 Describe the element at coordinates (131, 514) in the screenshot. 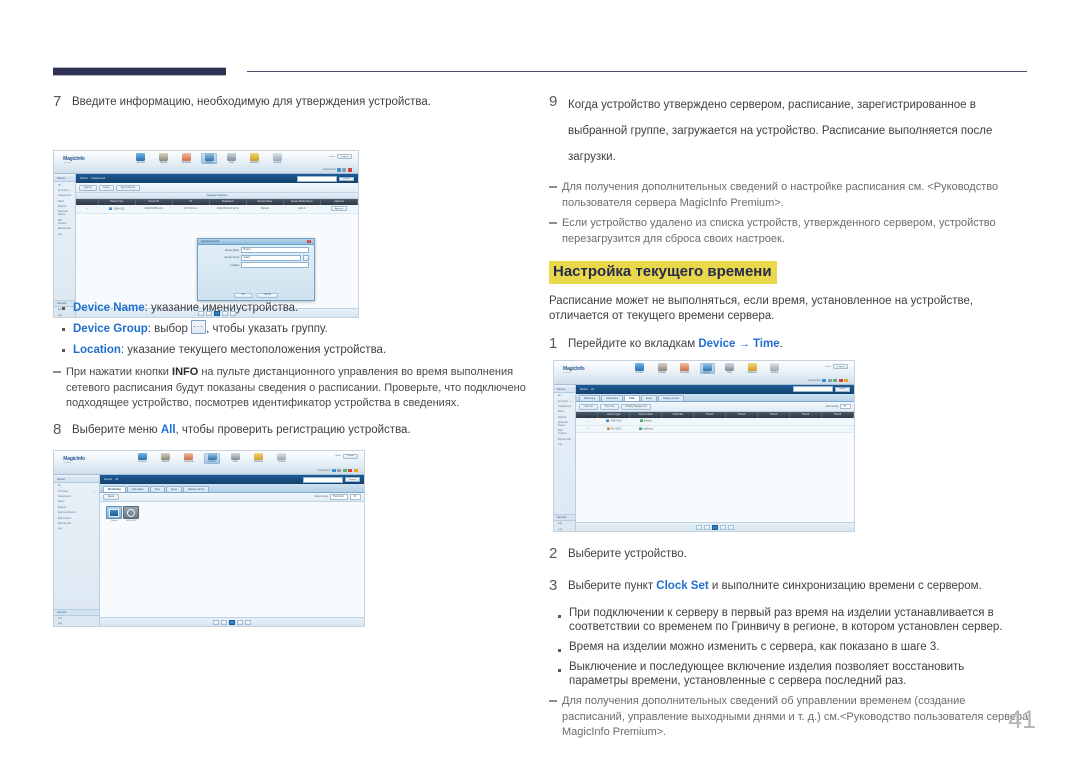

I see `device-tile-power: SNB-4120` at that location.